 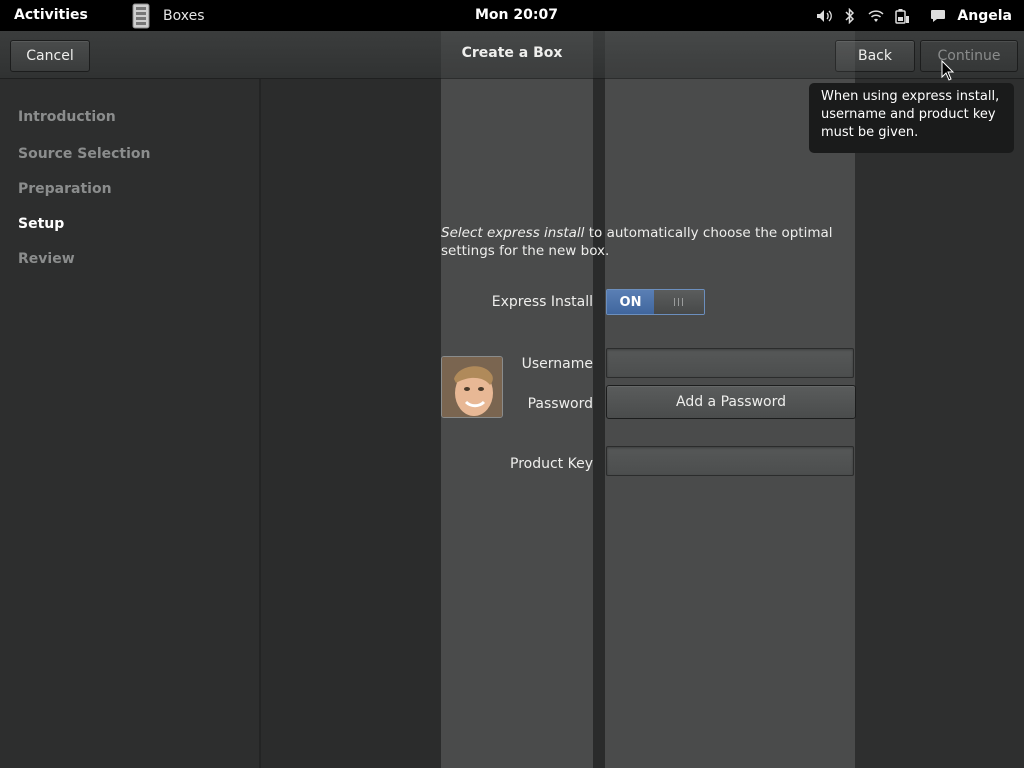 I want to click on avatar, so click(x=472, y=387).